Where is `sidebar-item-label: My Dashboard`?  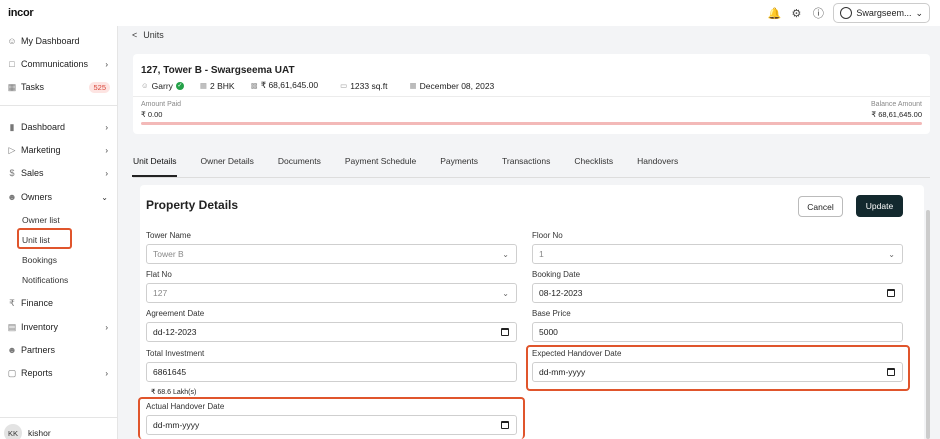
sidebar-item-label: My Dashboard is located at coordinates (50, 41).